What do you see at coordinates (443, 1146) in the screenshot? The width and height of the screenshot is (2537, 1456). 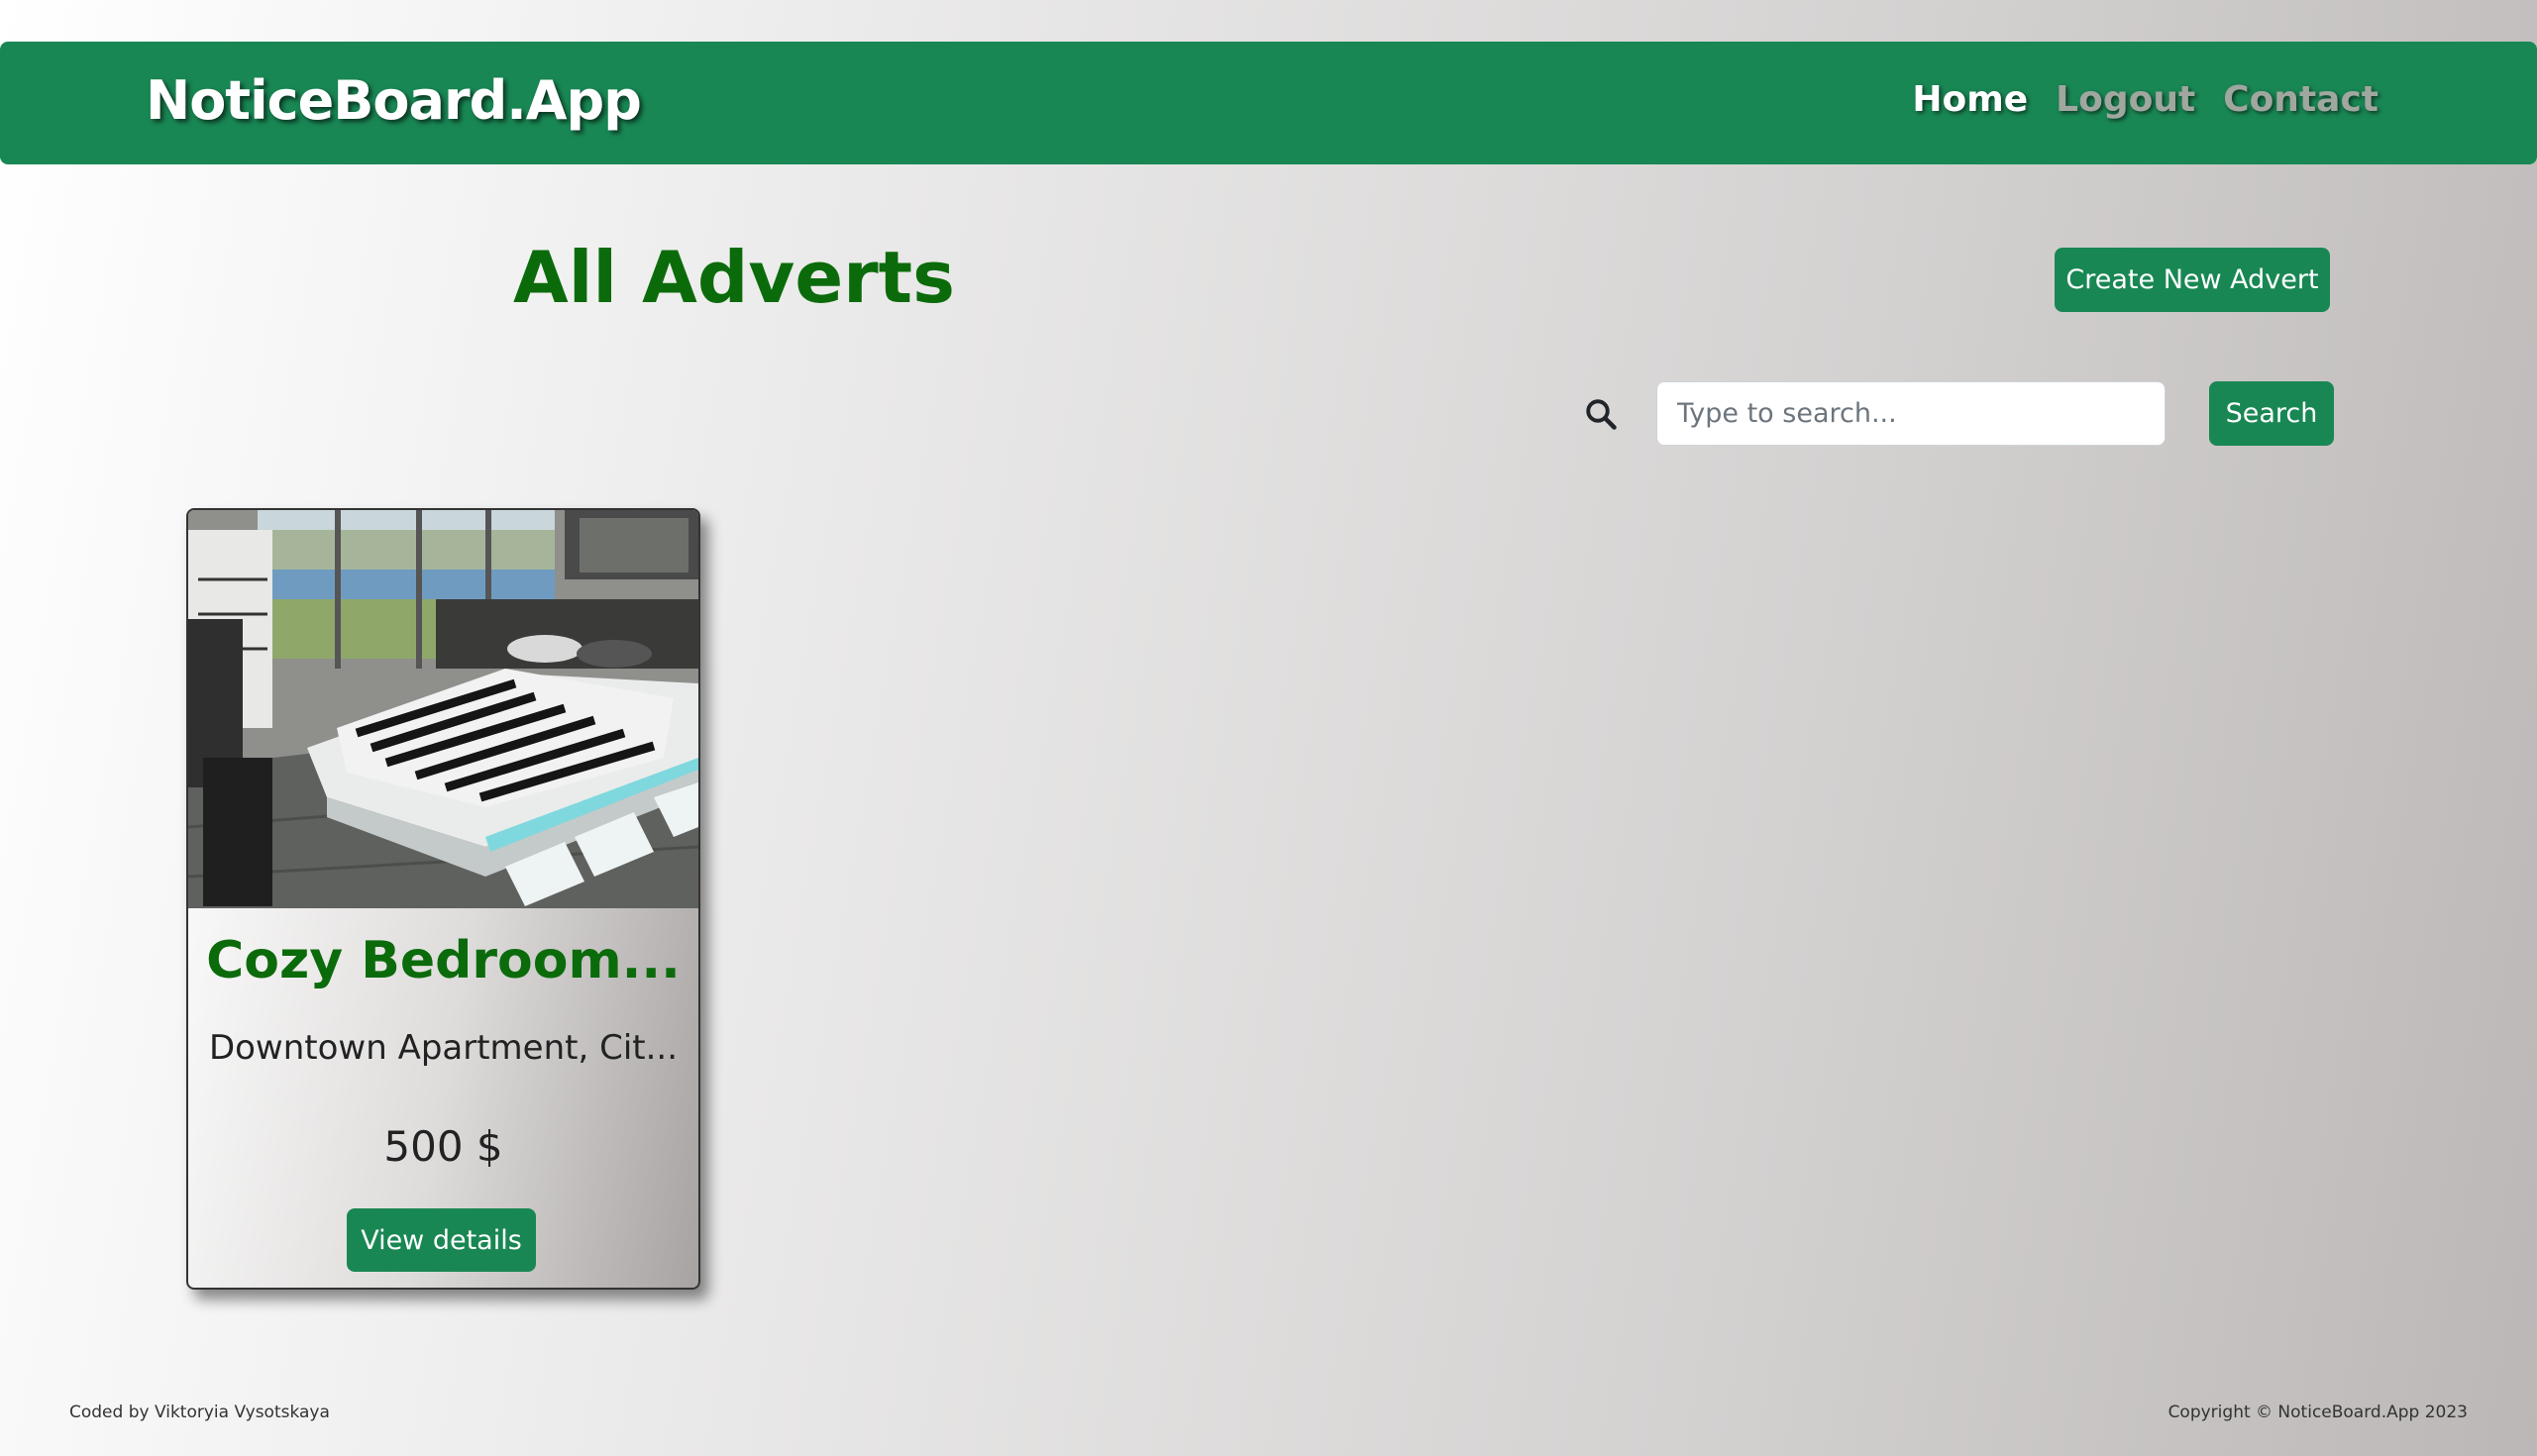 I see `advert-price: 500 $` at bounding box center [443, 1146].